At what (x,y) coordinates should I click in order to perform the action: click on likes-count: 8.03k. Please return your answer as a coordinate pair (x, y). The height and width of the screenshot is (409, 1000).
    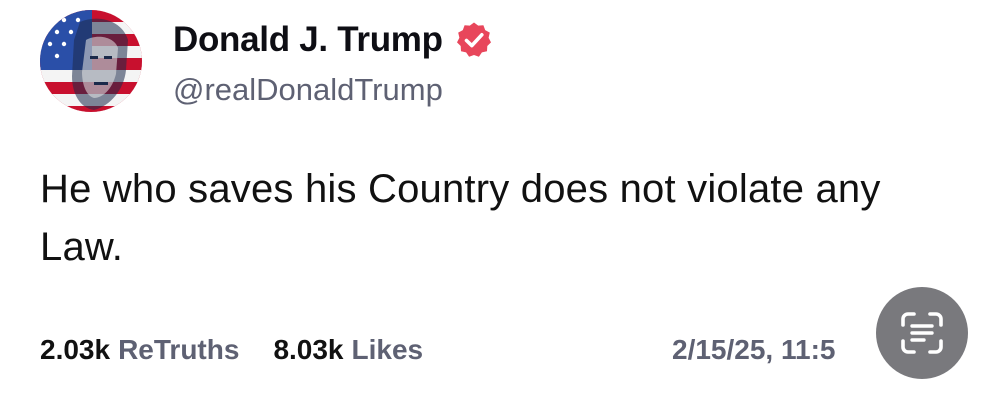
    Looking at the image, I should click on (308, 349).